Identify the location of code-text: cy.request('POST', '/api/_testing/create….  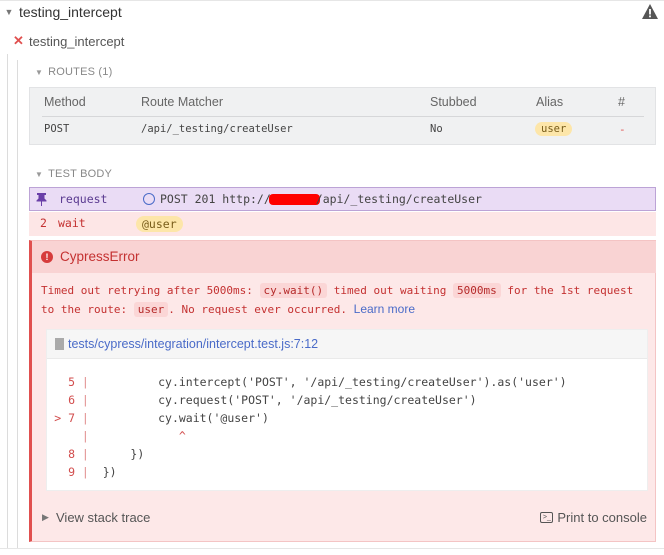
(286, 400).